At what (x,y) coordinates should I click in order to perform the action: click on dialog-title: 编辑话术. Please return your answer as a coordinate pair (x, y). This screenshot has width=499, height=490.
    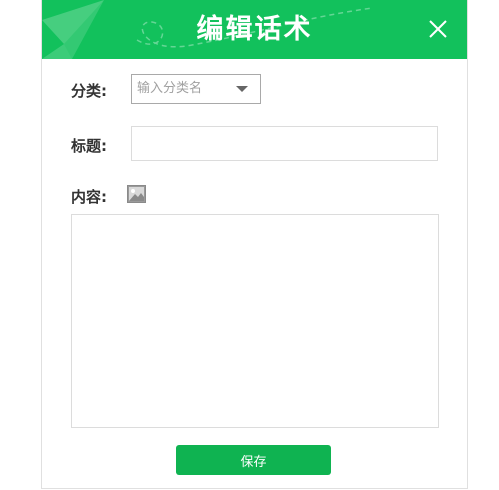
    Looking at the image, I should click on (254, 29).